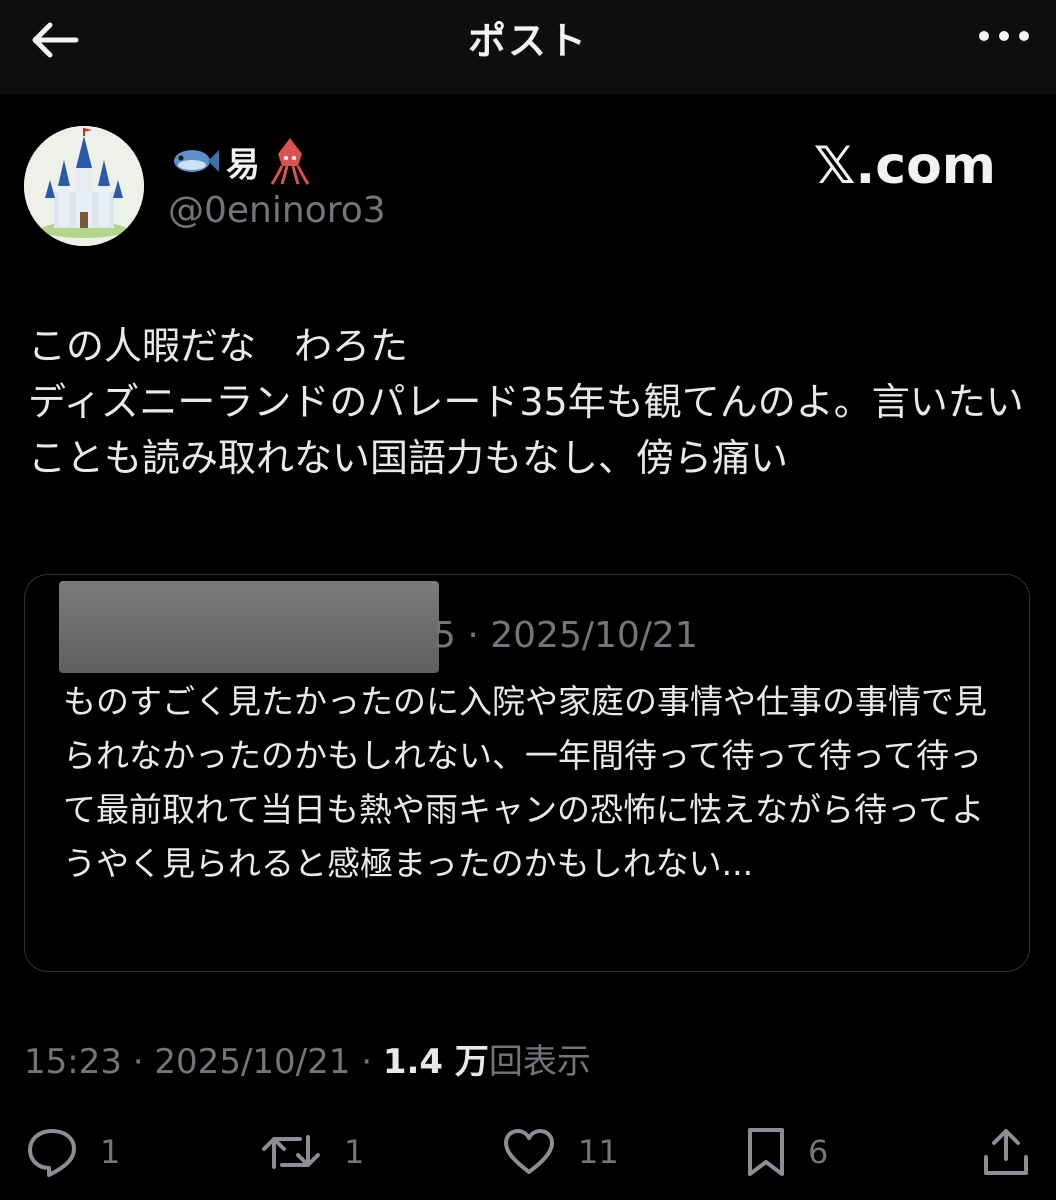 The width and height of the screenshot is (1056, 1200). I want to click on page-title: ポスト, so click(527, 41).